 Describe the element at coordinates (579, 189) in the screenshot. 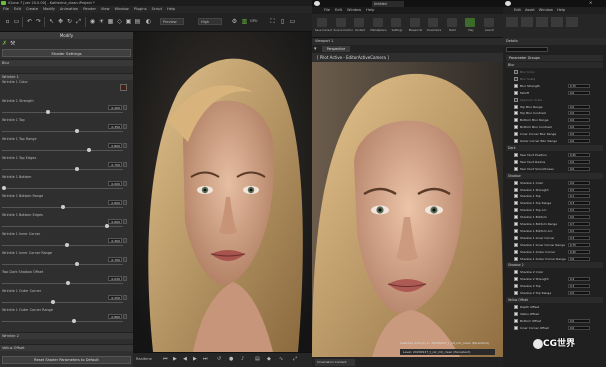

I see `details-value-field: 0.5` at that location.